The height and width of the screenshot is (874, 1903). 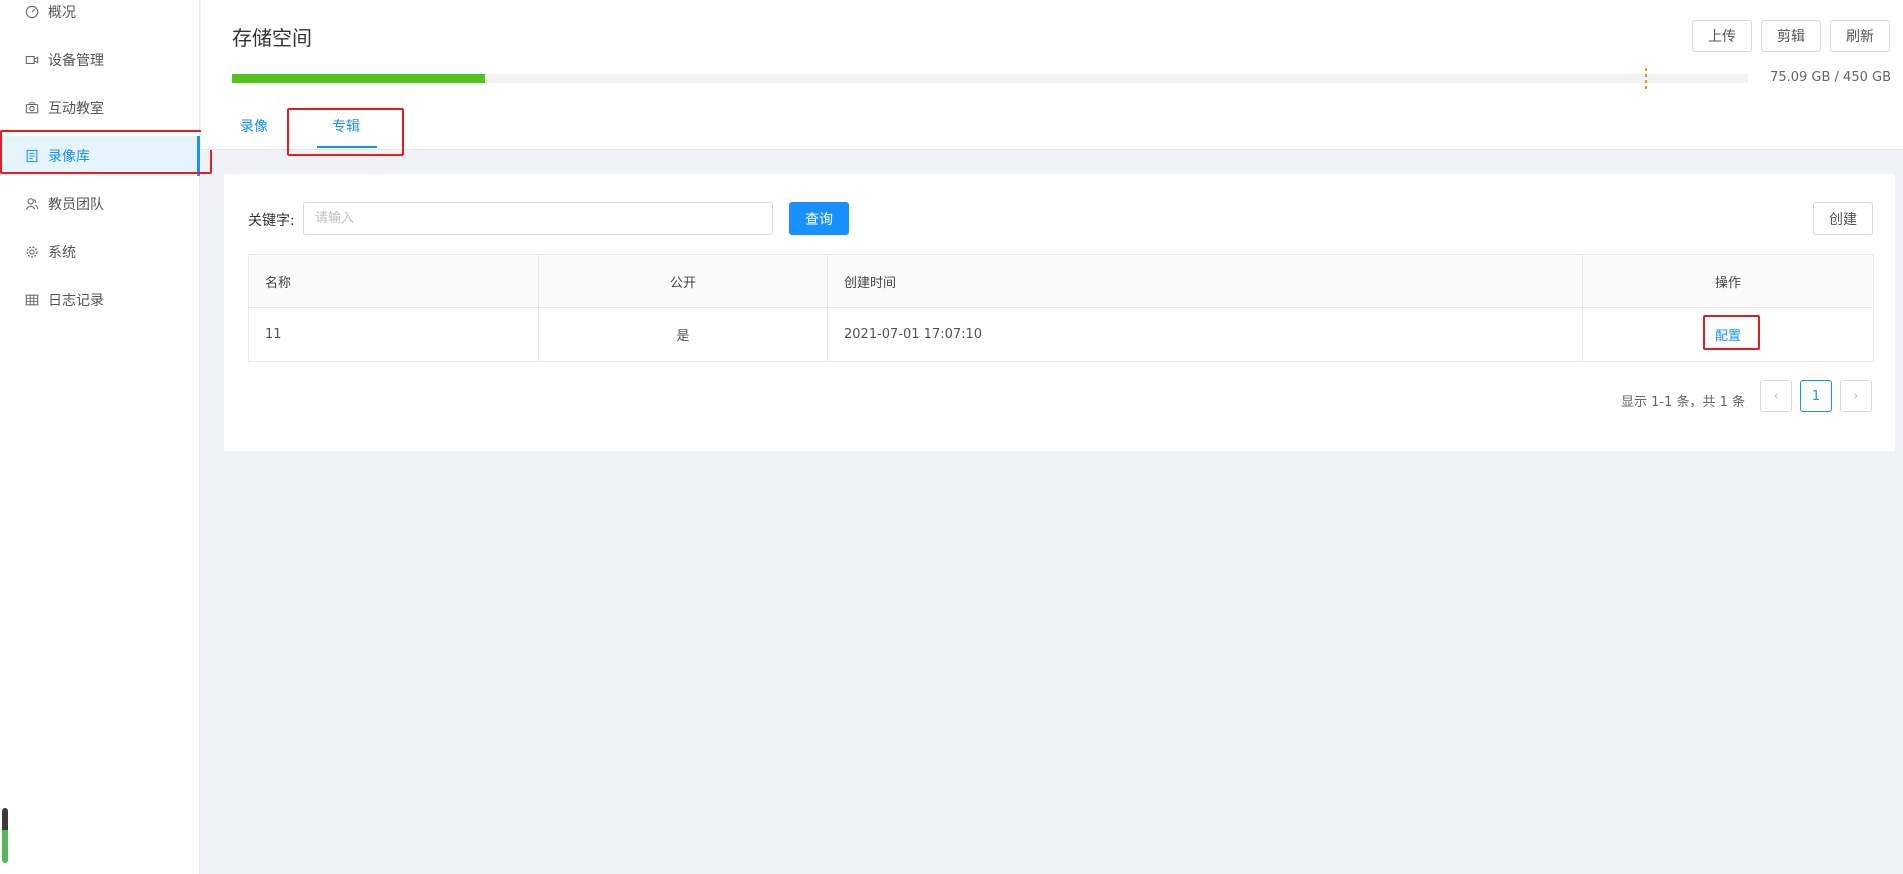 I want to click on edit-button: 剪辑, so click(x=1791, y=36).